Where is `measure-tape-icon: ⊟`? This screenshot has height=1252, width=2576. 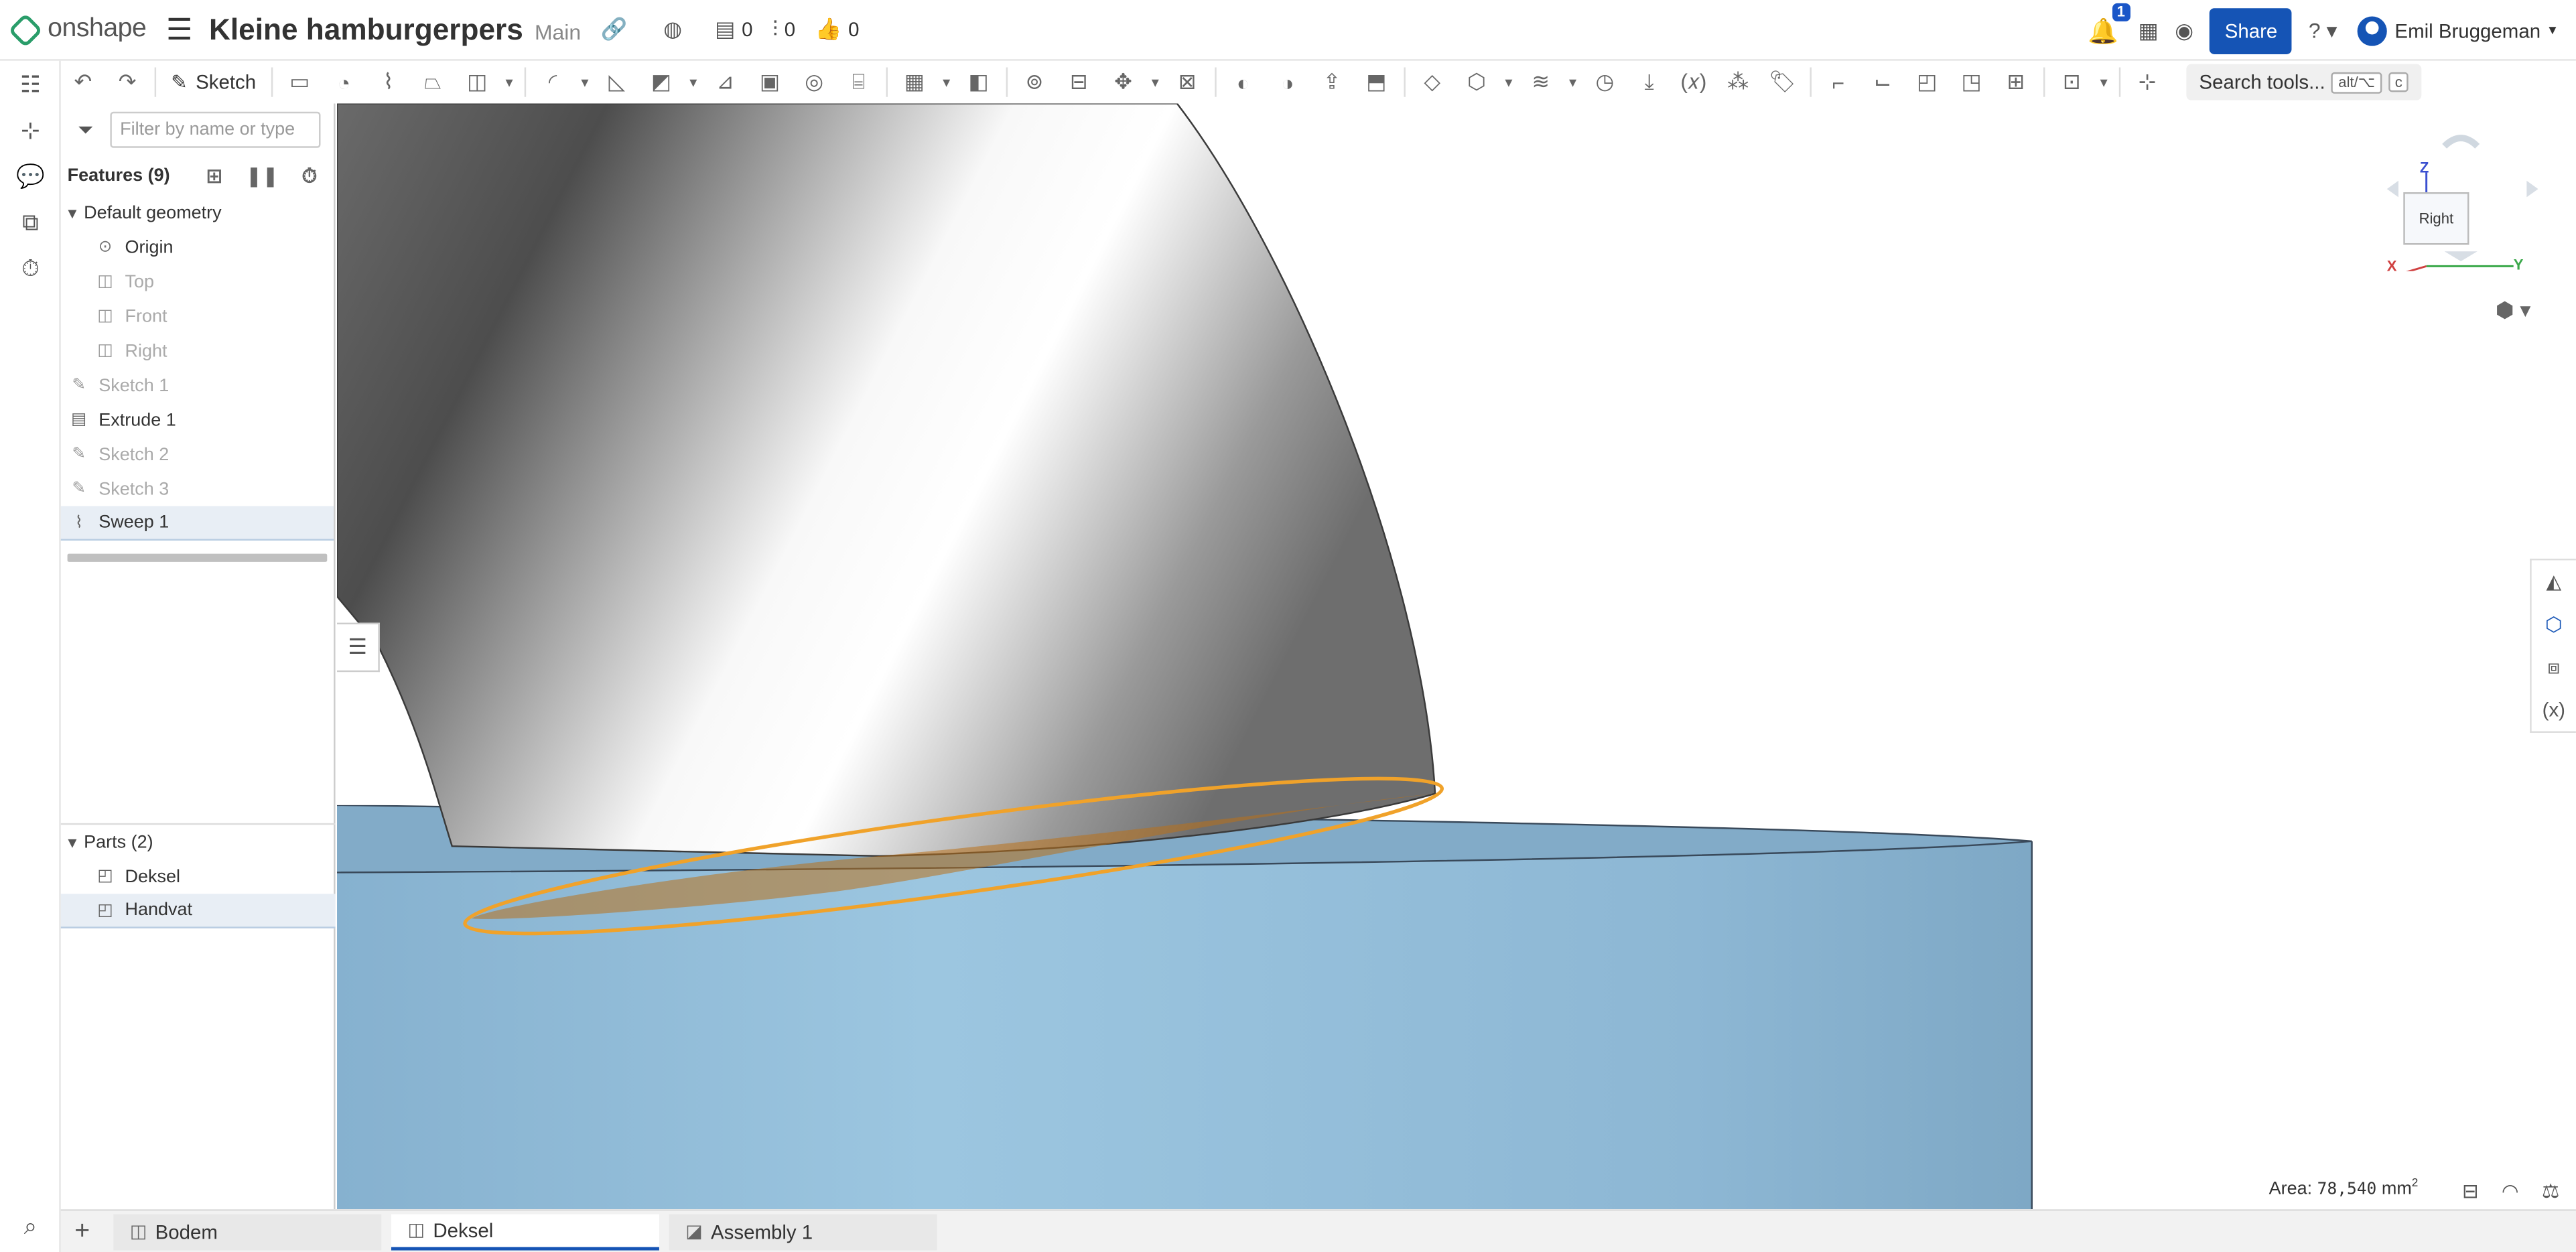 measure-tape-icon: ⊟ is located at coordinates (2470, 1191).